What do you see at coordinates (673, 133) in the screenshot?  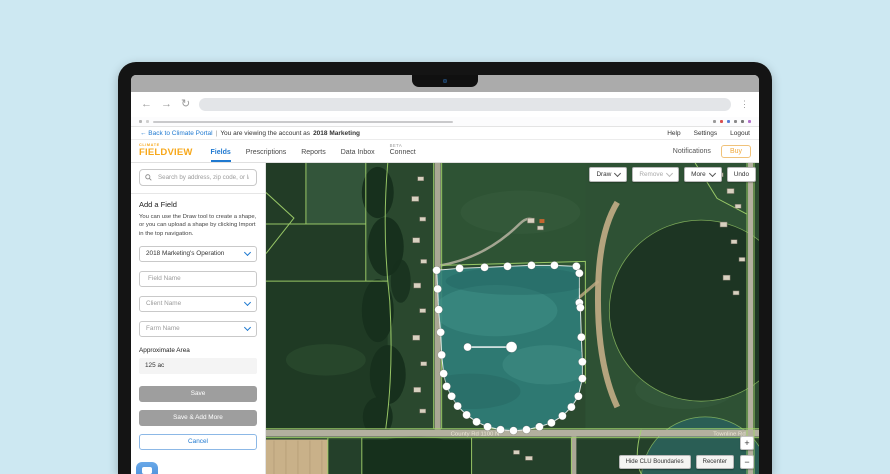 I see `help-link: Help` at bounding box center [673, 133].